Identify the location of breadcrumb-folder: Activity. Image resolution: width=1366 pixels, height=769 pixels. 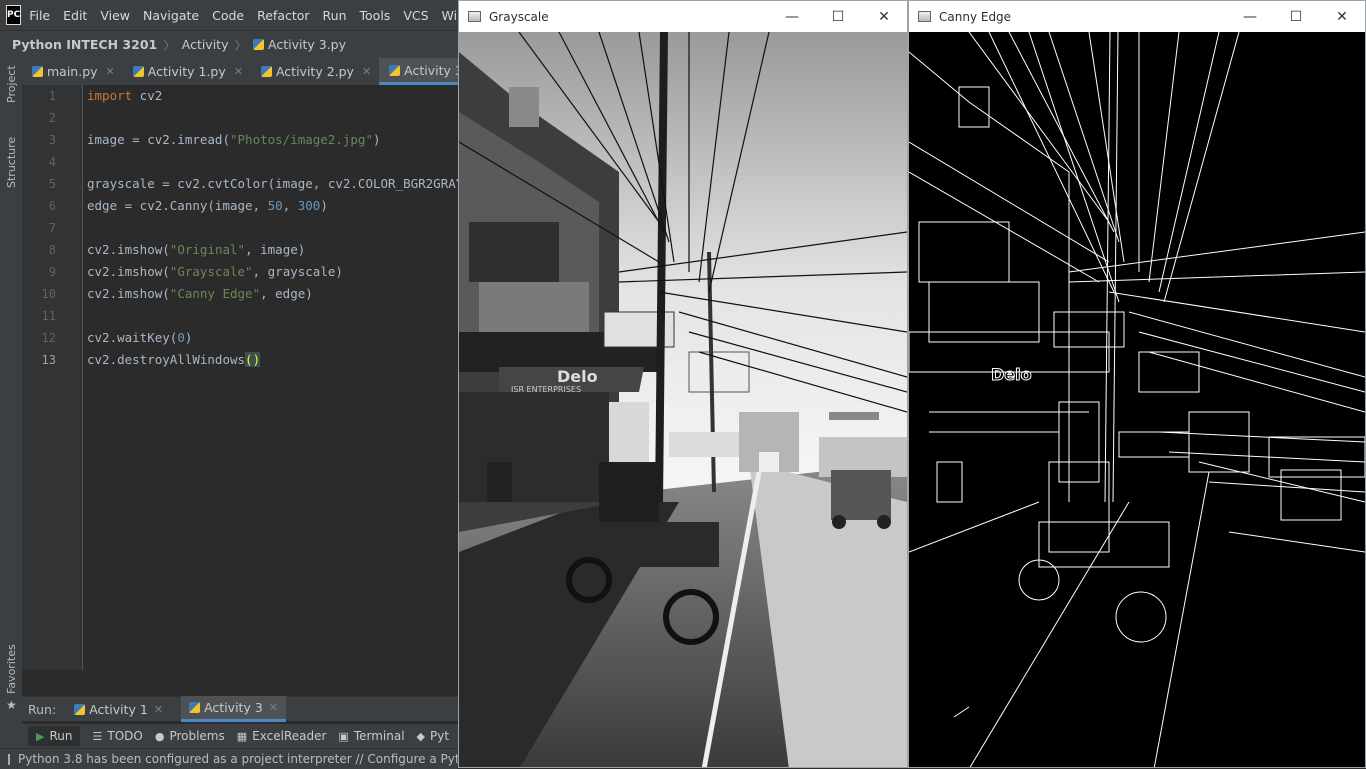
(205, 44).